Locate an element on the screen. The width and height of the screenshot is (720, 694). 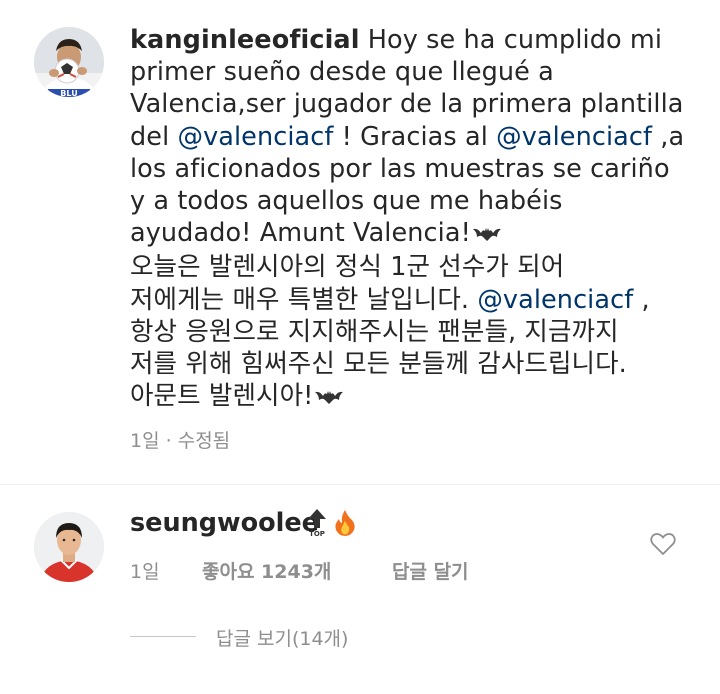
comment-time: 1일 is located at coordinates (145, 572).